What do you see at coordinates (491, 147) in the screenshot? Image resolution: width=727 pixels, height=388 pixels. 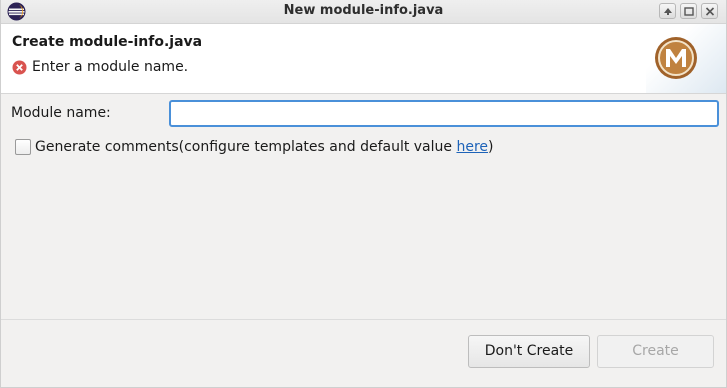 I see `generate-comments-suffix: )` at bounding box center [491, 147].